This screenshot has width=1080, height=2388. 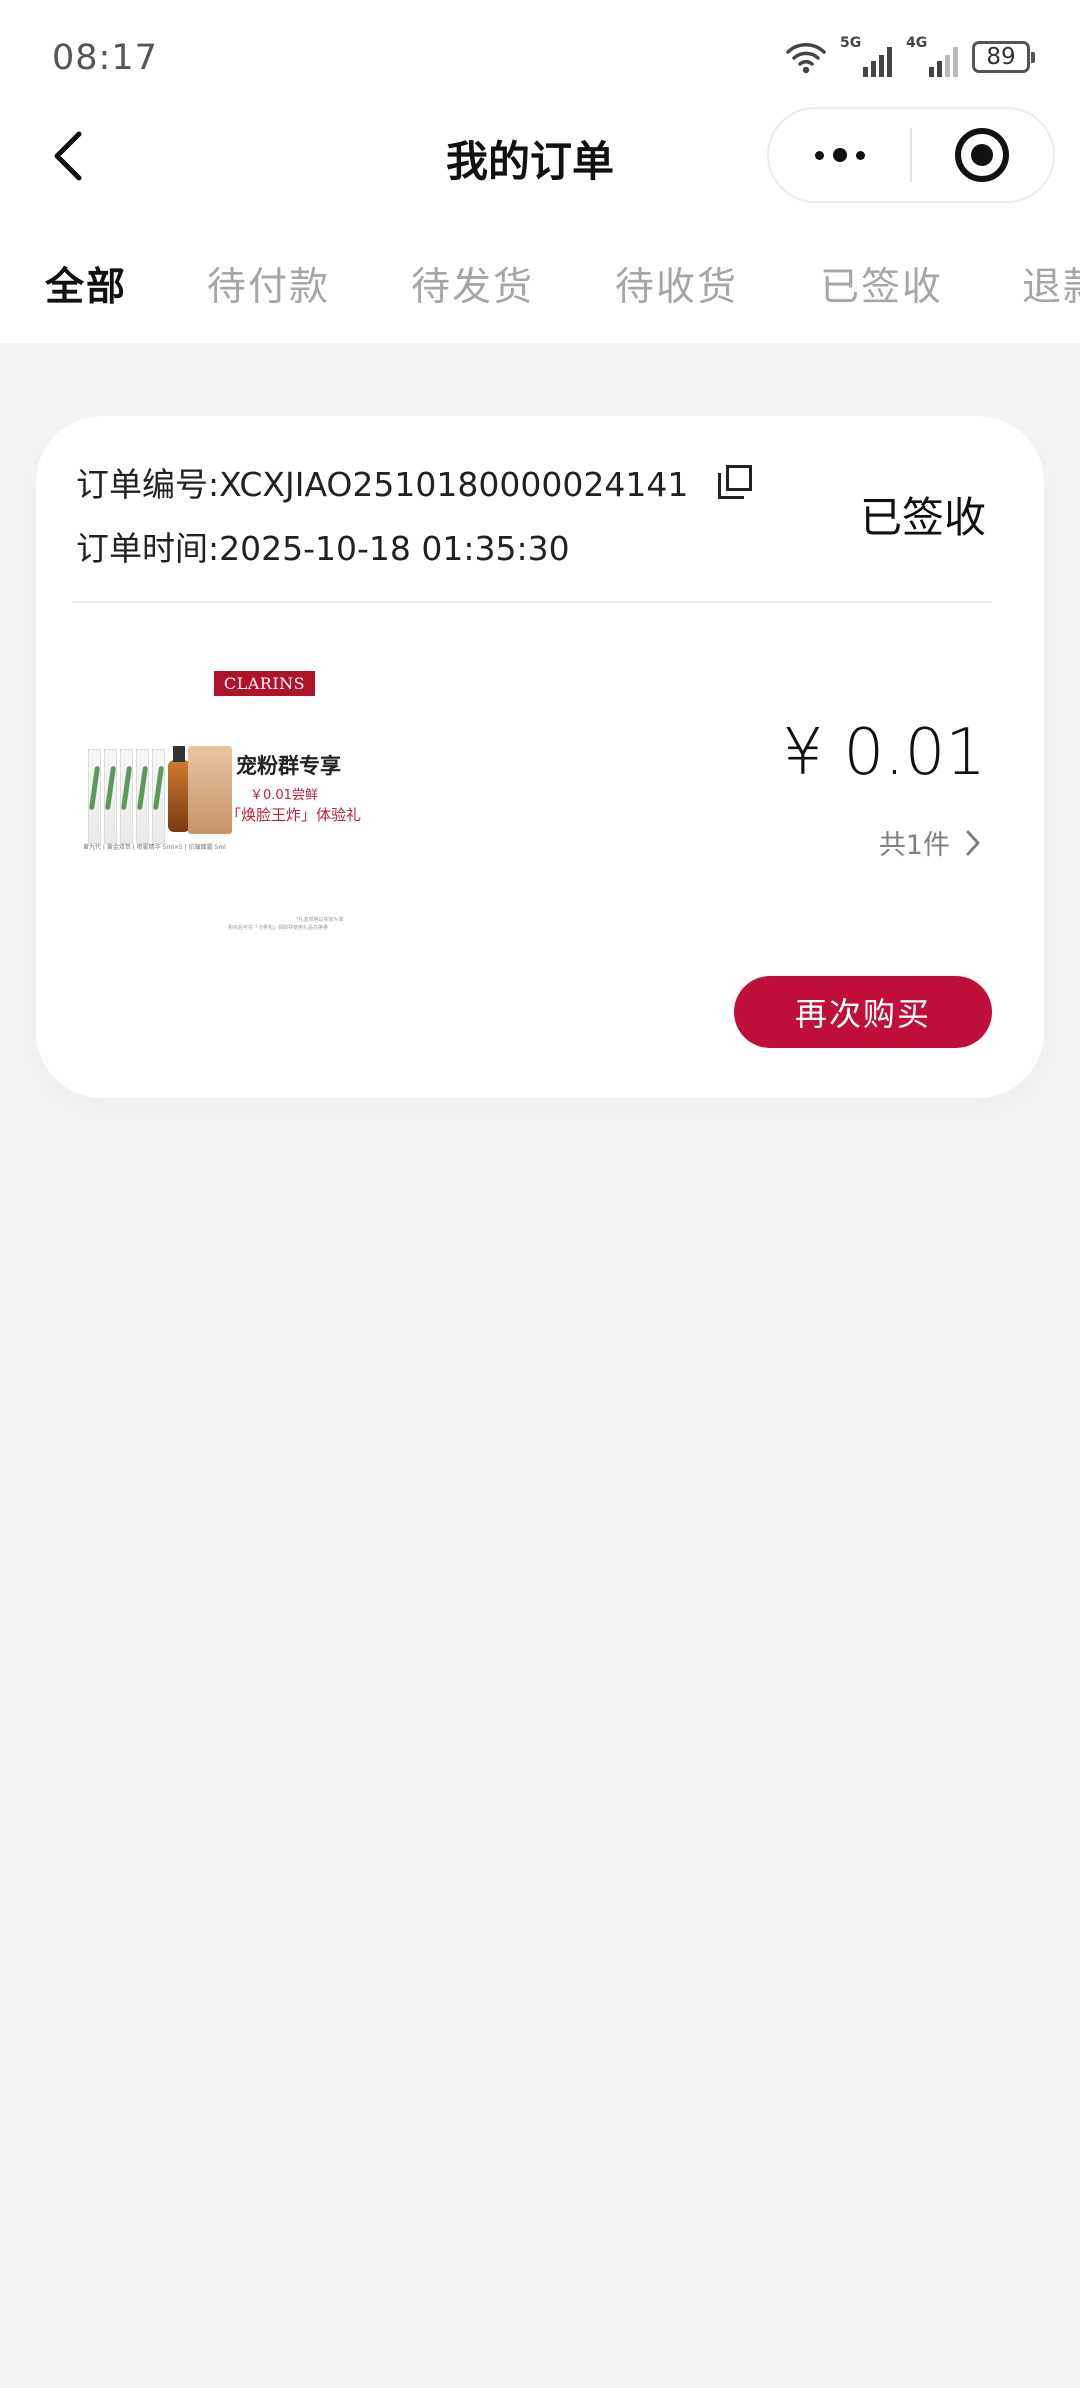 What do you see at coordinates (1051, 284) in the screenshot?
I see `tab-refund: 退款` at bounding box center [1051, 284].